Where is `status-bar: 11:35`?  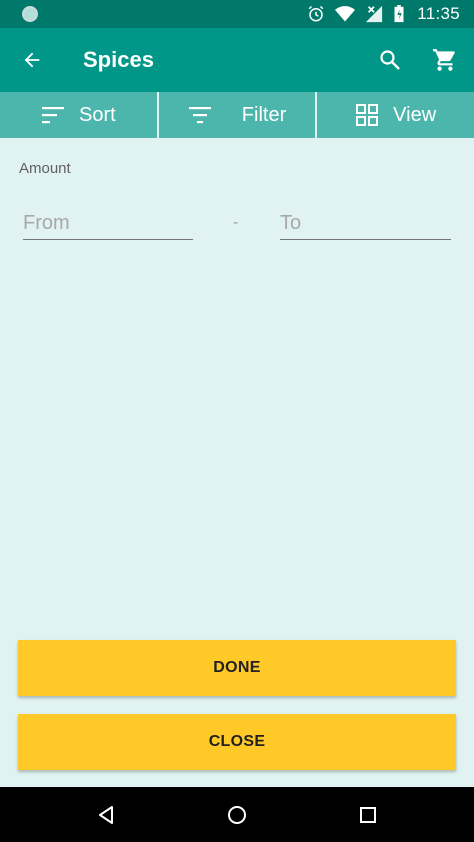 status-bar: 11:35 is located at coordinates (237, 14).